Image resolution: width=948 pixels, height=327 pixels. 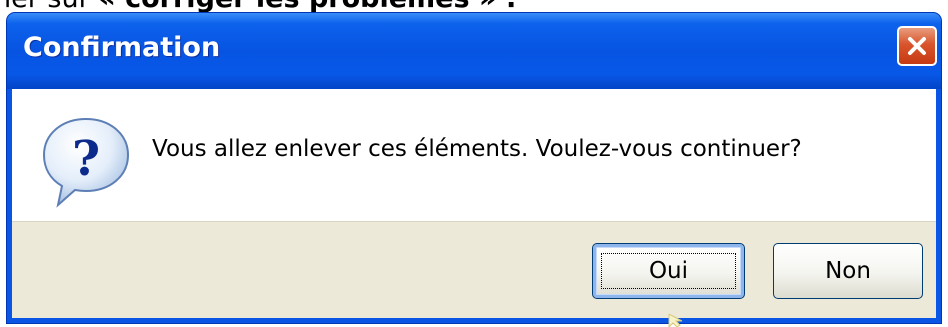 I want to click on no-button: Non, so click(x=848, y=271).